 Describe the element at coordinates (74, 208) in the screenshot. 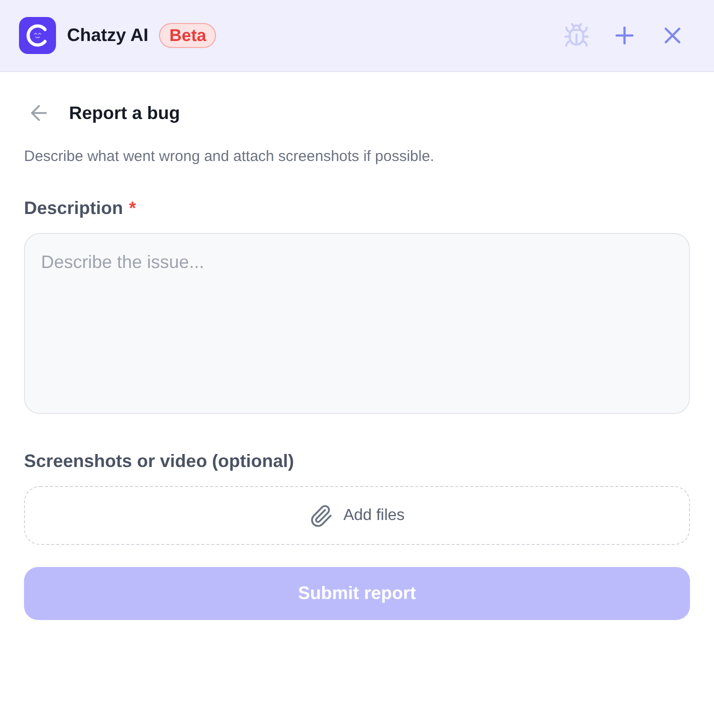

I see `field-label: Description` at that location.